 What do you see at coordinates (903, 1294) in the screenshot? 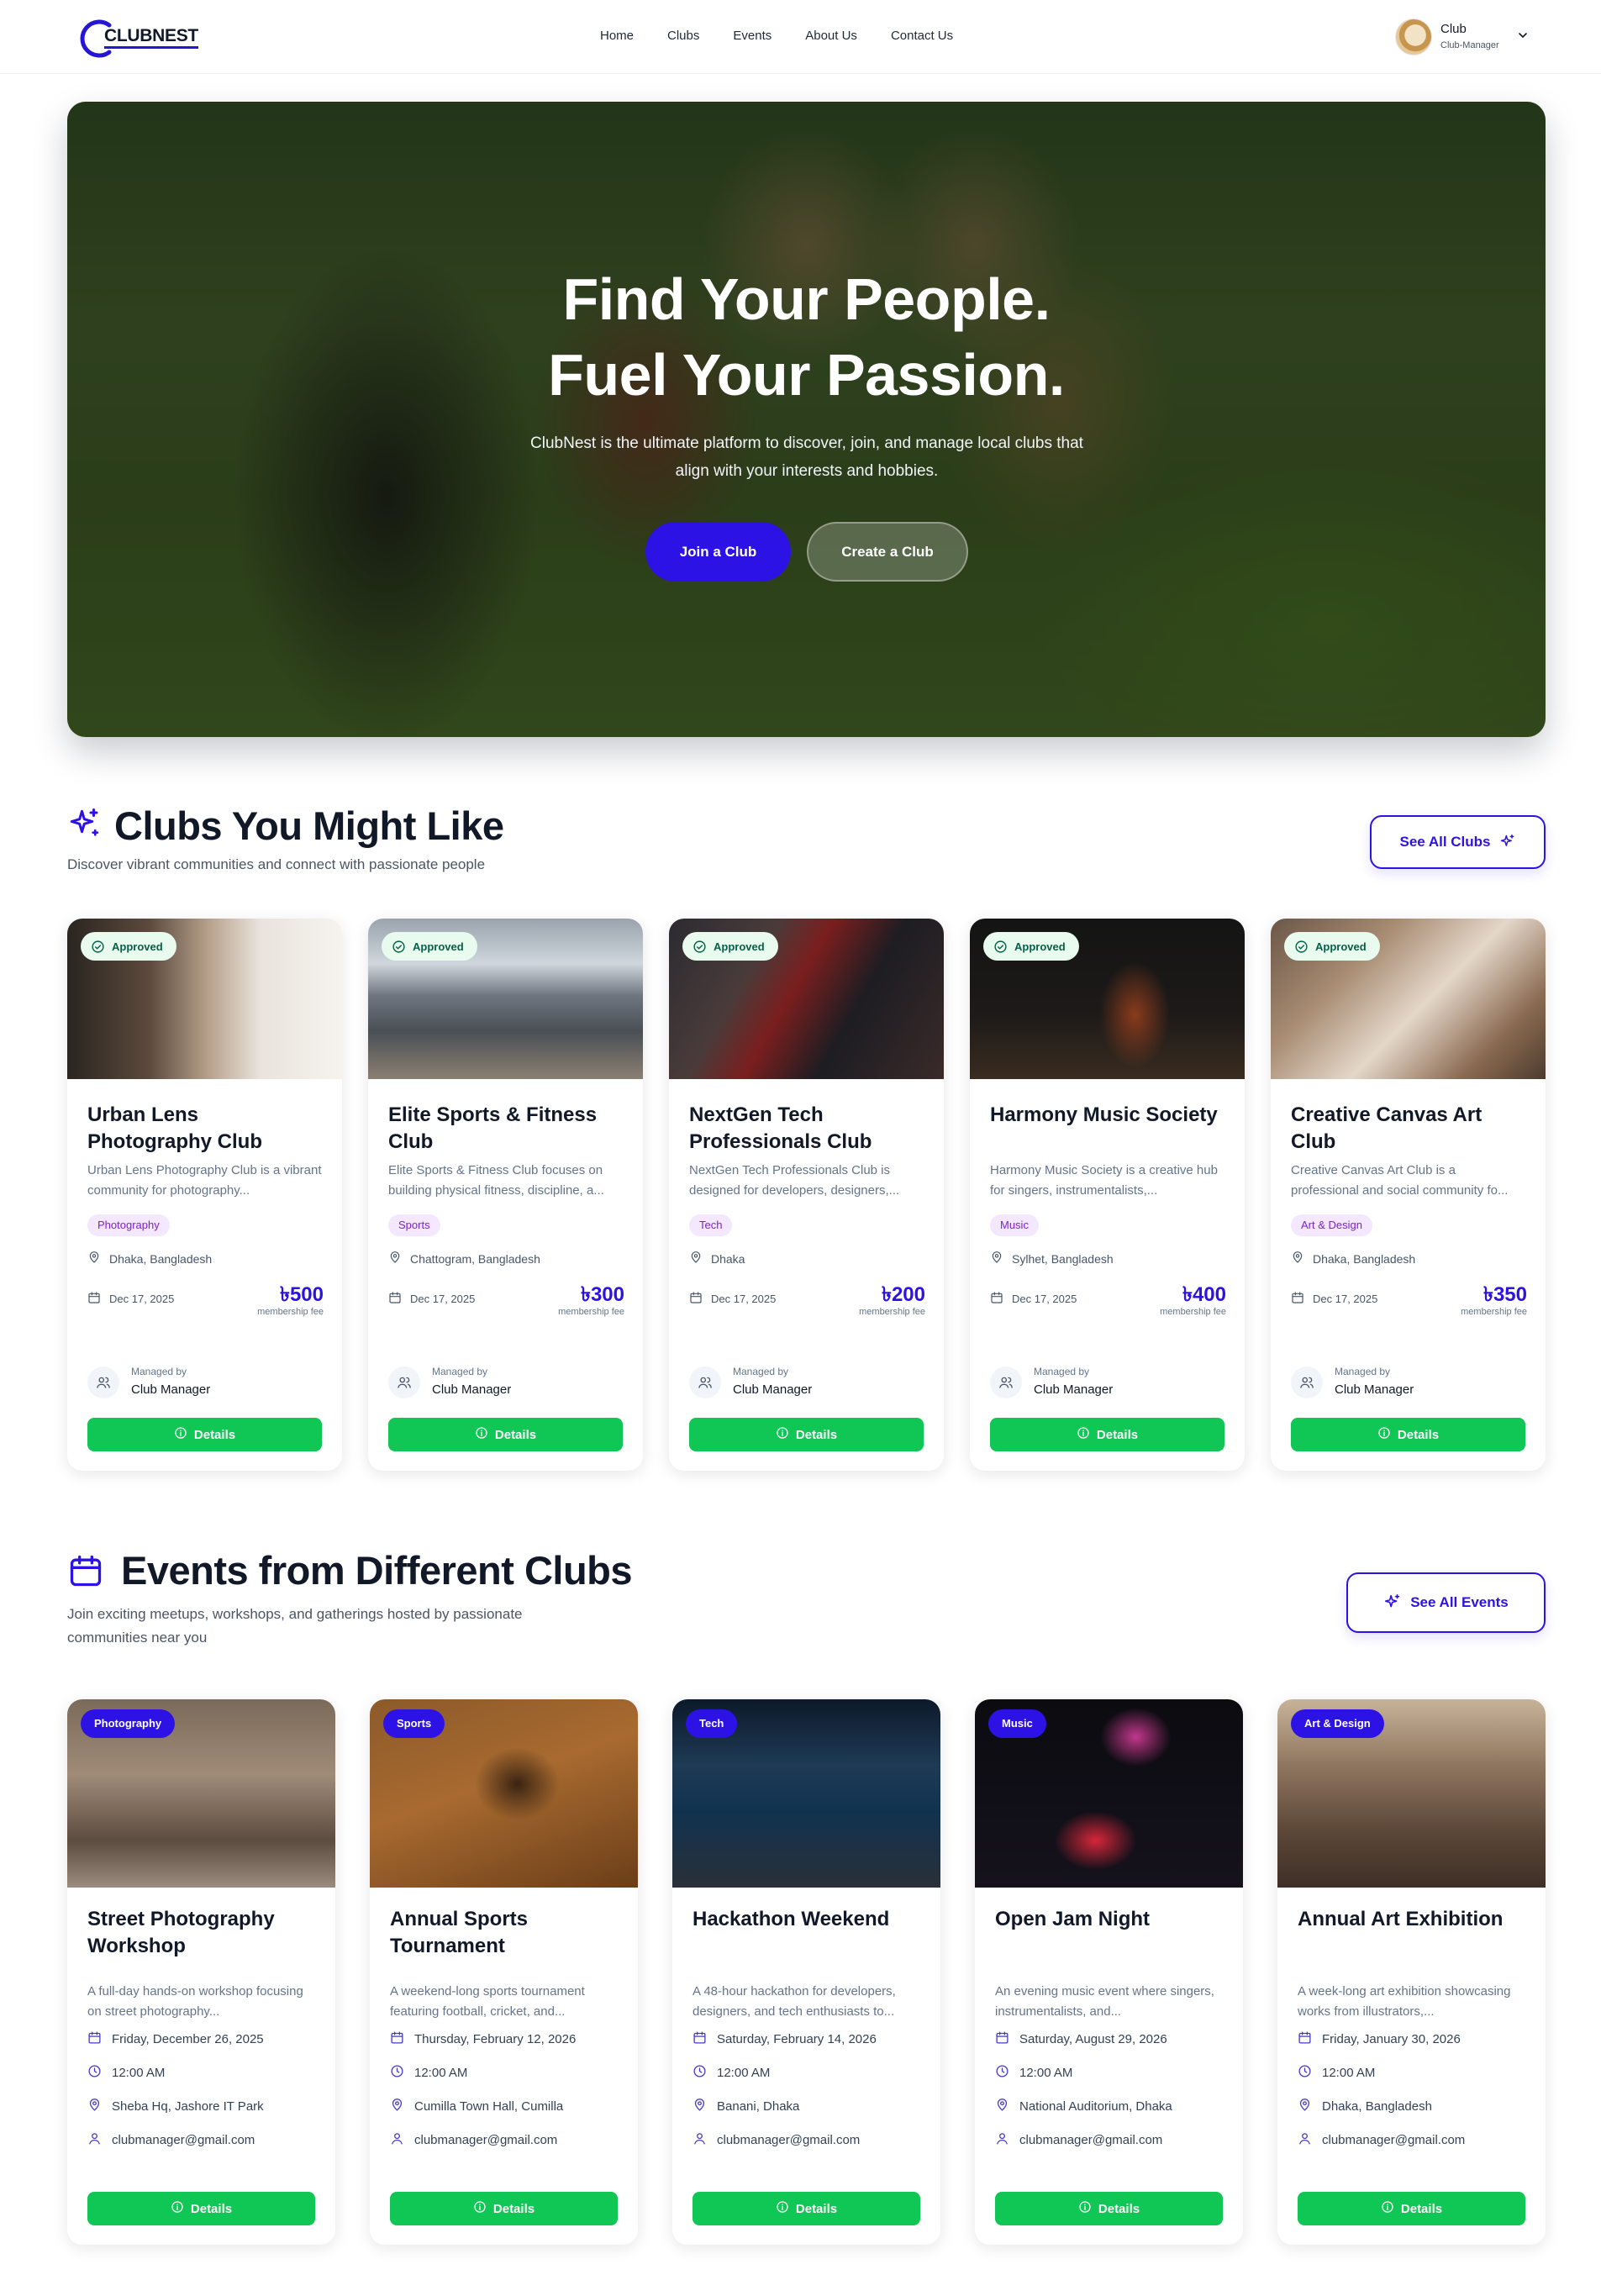
I see `fee-amount: ৳200` at bounding box center [903, 1294].